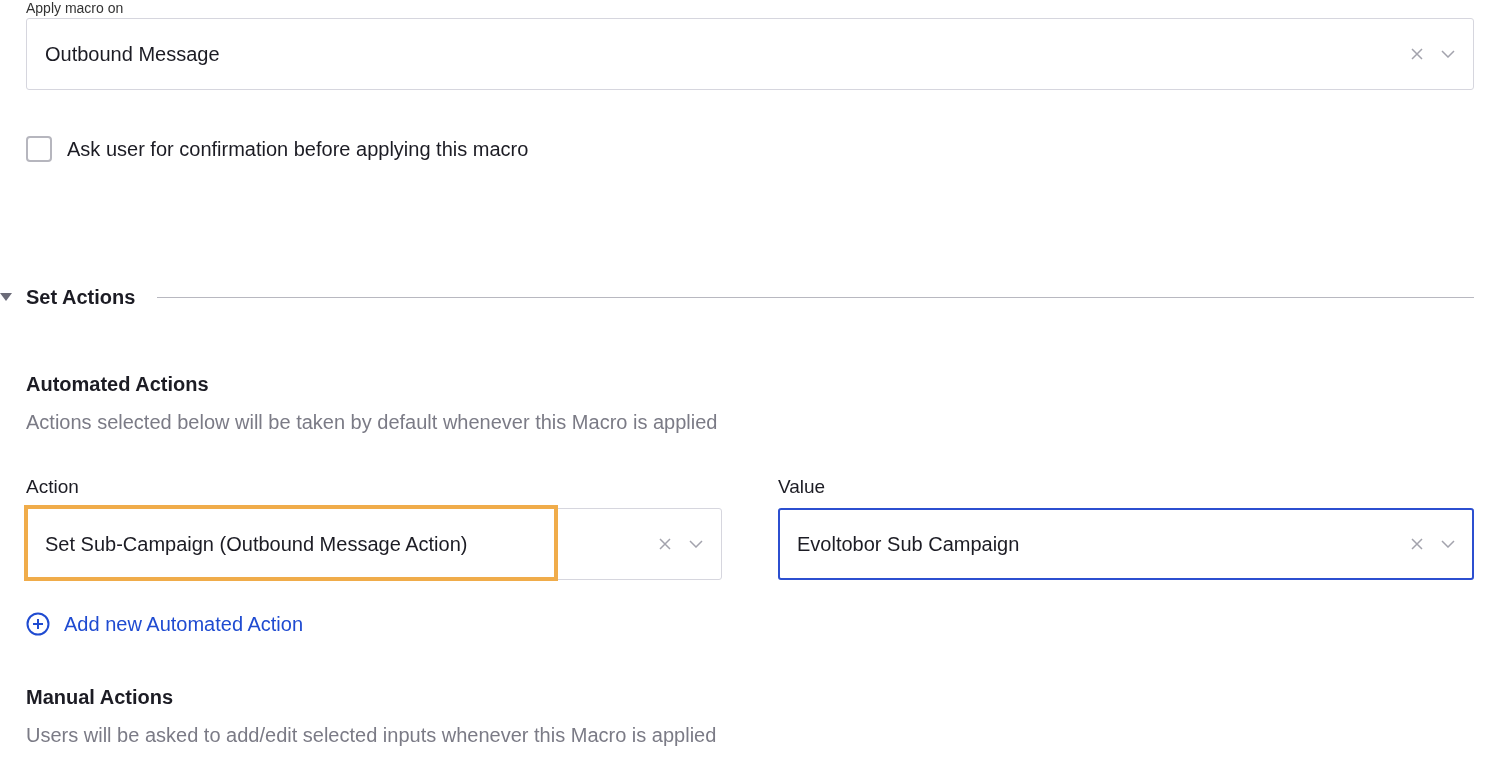  I want to click on description-text: Users will be asked to add/edit selected inputs whenever this Macro is applied, so click(372, 735).